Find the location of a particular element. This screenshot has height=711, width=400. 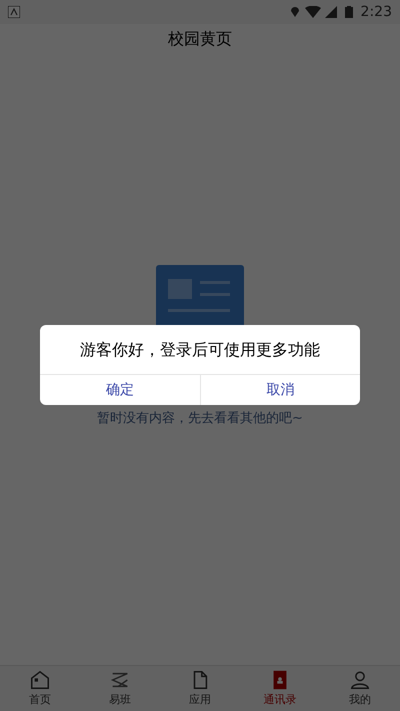

empty-message: 暂时没有内容，先去看看其他的吧~ is located at coordinates (200, 419).